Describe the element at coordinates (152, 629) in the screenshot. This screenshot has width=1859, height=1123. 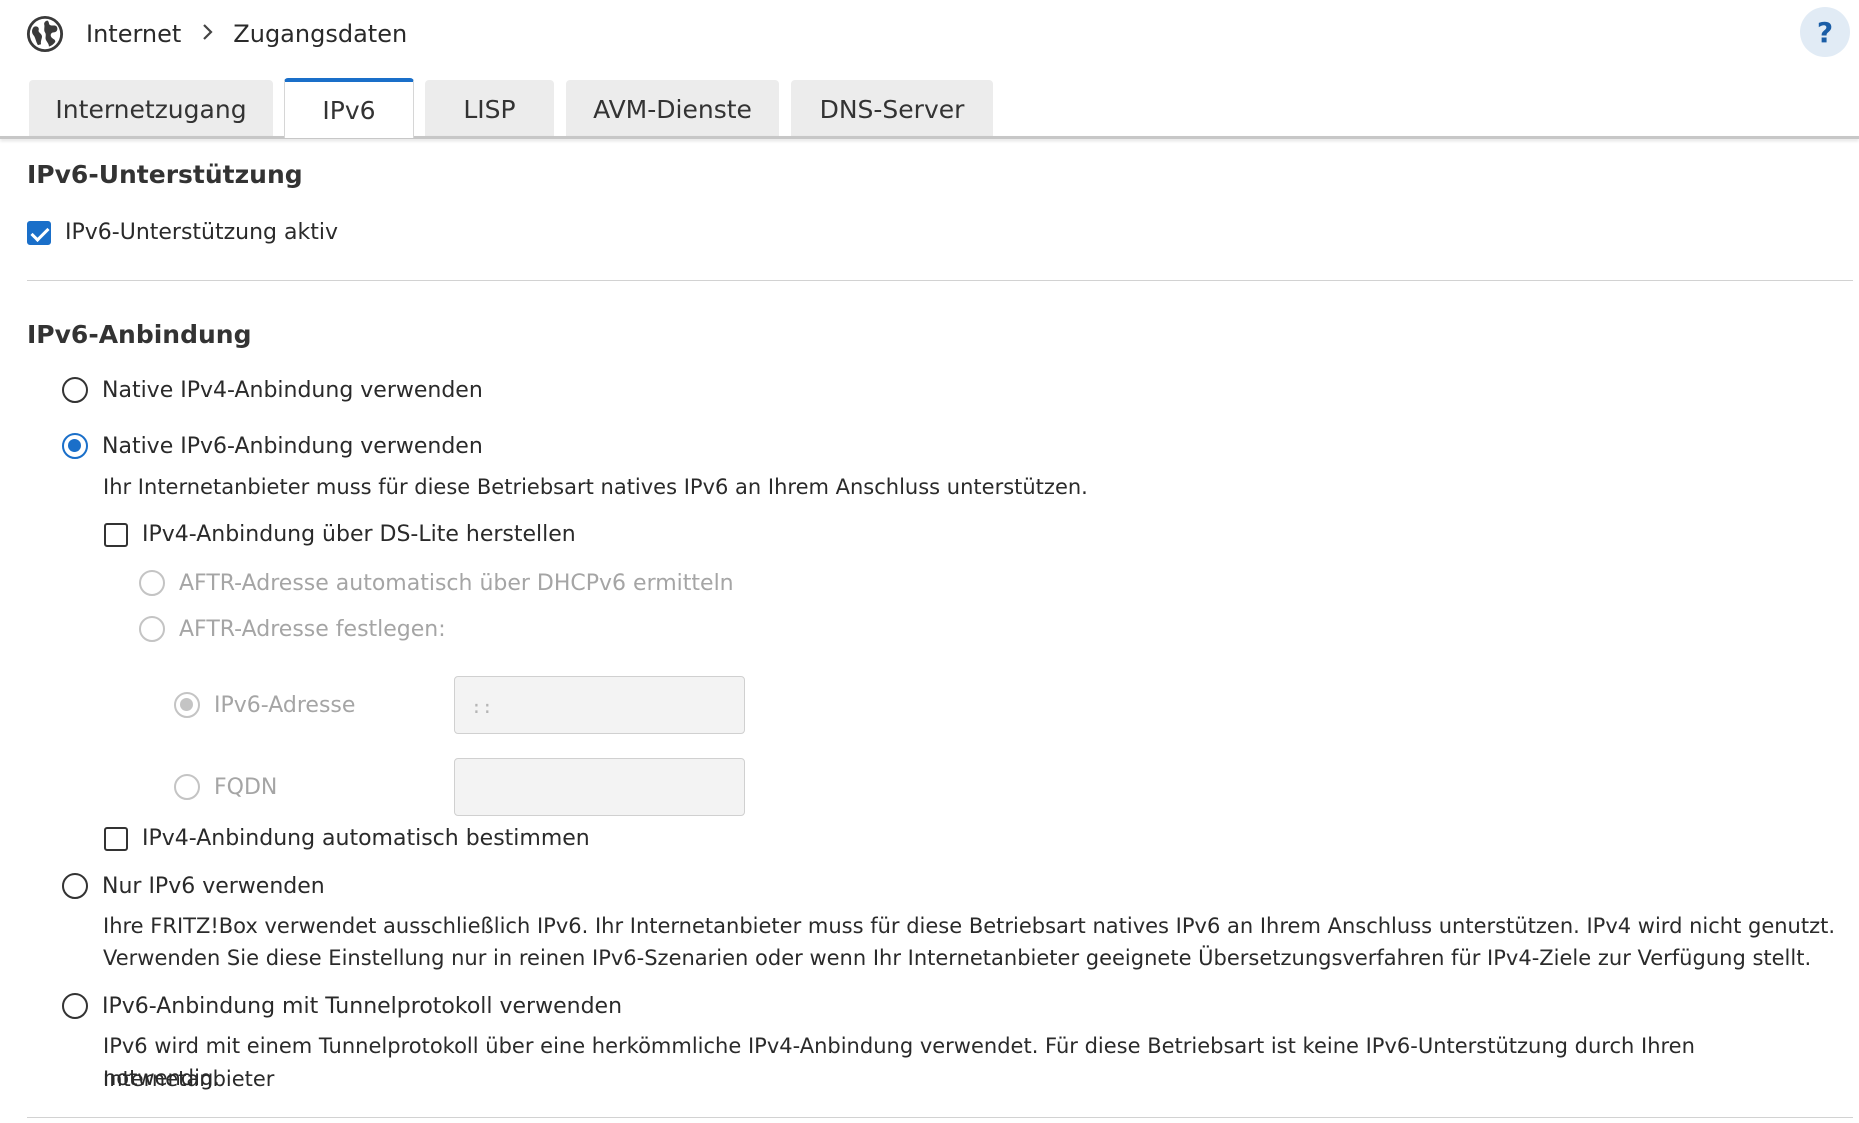
I see `radio-aftr-set` at that location.